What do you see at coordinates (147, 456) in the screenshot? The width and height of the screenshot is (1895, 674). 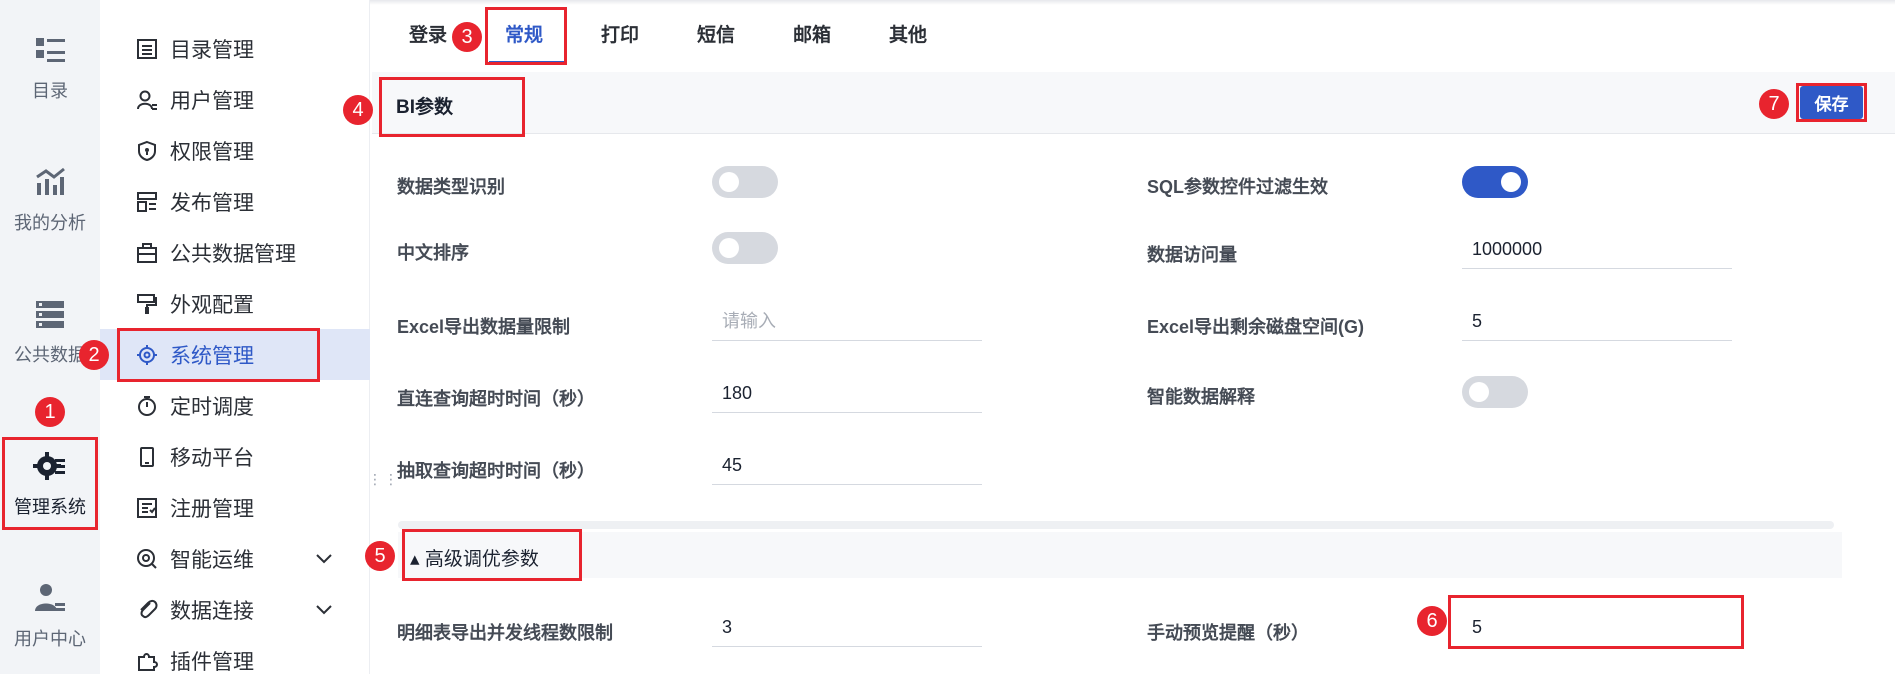 I see `mobile-icon` at bounding box center [147, 456].